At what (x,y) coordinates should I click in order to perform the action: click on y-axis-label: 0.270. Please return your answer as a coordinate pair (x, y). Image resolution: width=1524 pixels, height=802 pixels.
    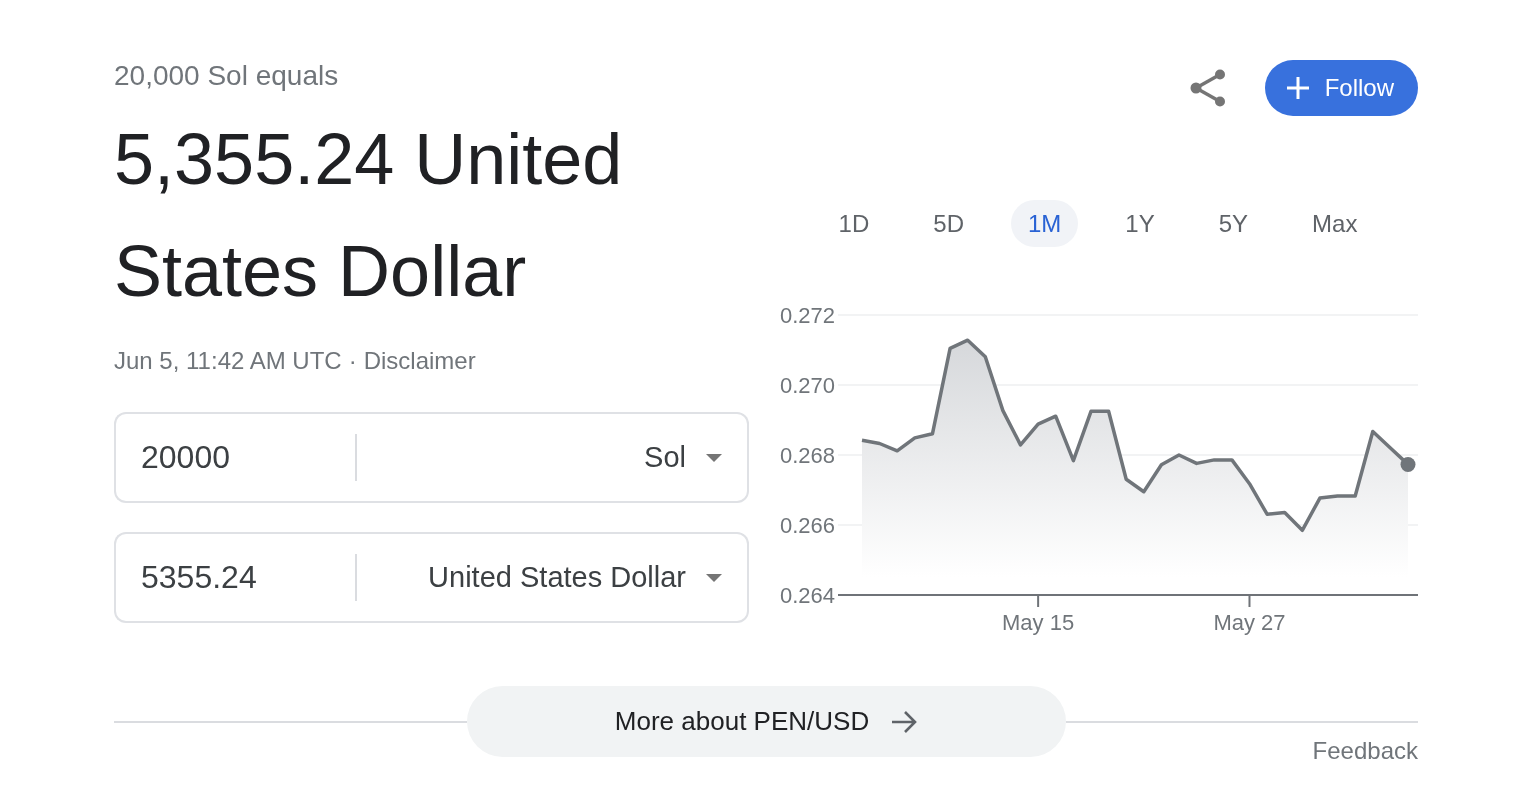
    Looking at the image, I should click on (807, 385).